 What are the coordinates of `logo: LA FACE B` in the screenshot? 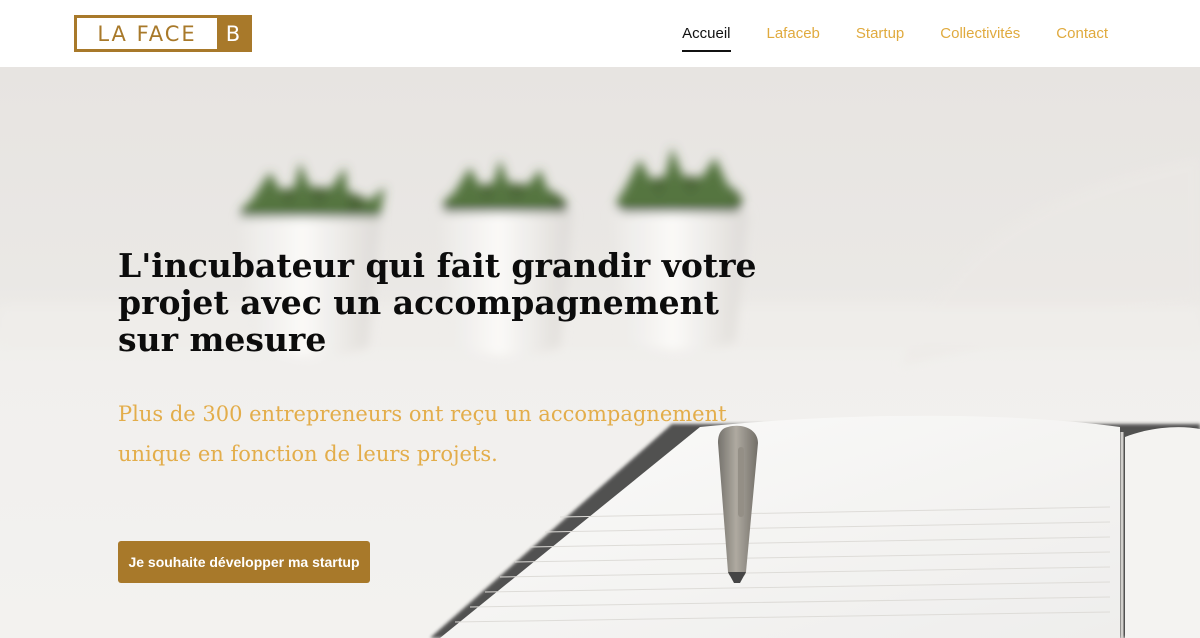 It's located at (163, 33).